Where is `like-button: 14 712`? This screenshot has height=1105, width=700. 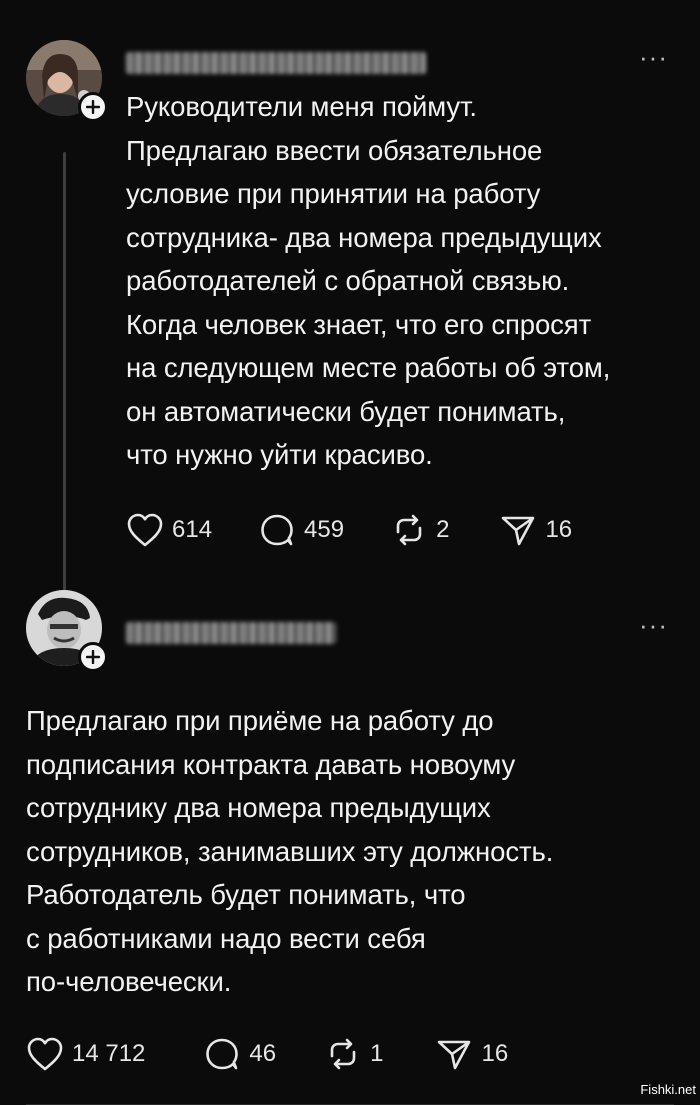
like-button: 14 712 is located at coordinates (85, 1054).